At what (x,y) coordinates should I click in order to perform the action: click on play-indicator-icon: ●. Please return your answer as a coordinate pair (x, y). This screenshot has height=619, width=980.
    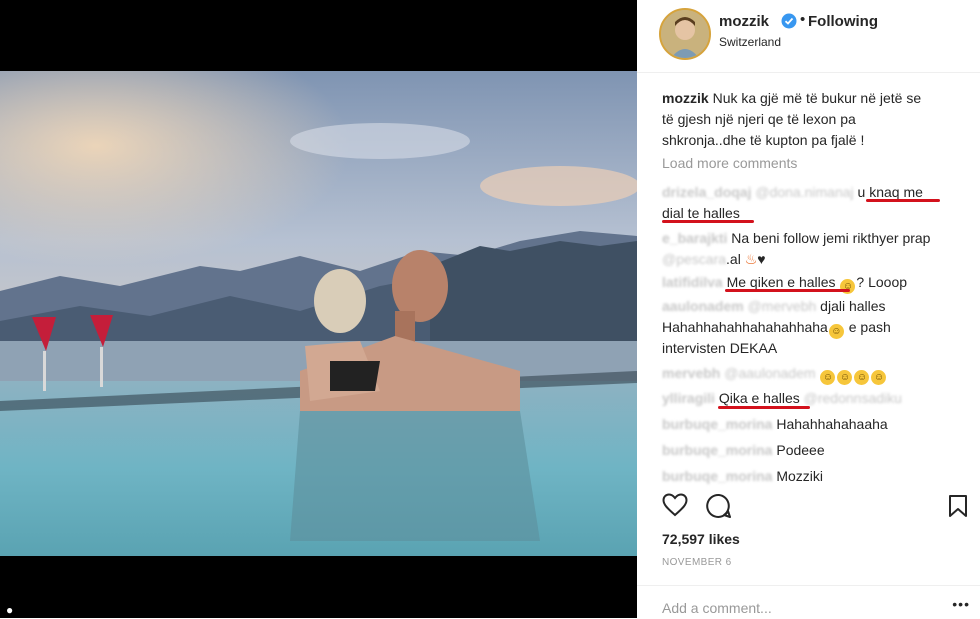
    Looking at the image, I should click on (10, 610).